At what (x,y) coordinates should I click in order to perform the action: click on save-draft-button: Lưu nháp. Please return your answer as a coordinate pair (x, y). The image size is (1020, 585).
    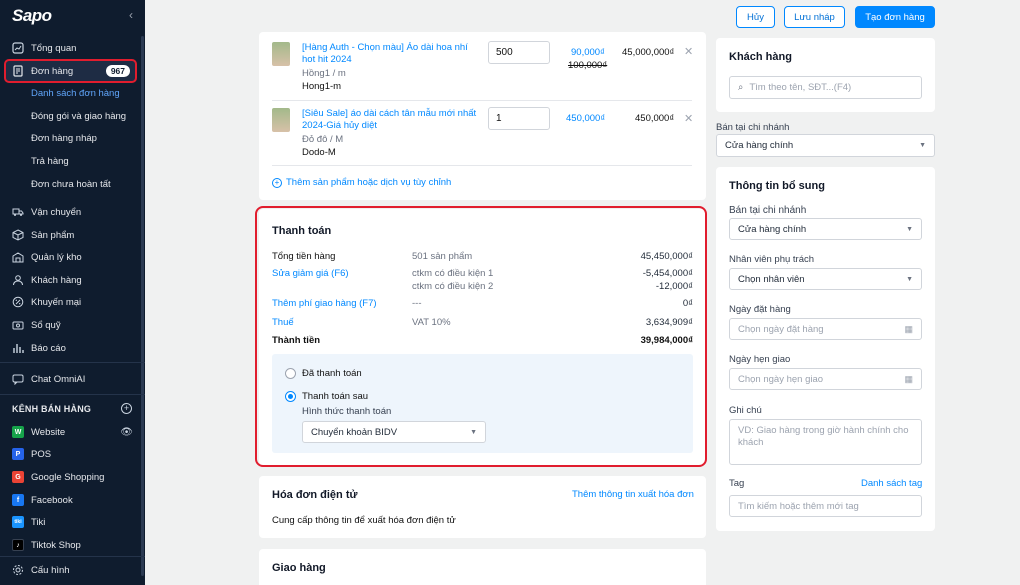
    Looking at the image, I should click on (814, 17).